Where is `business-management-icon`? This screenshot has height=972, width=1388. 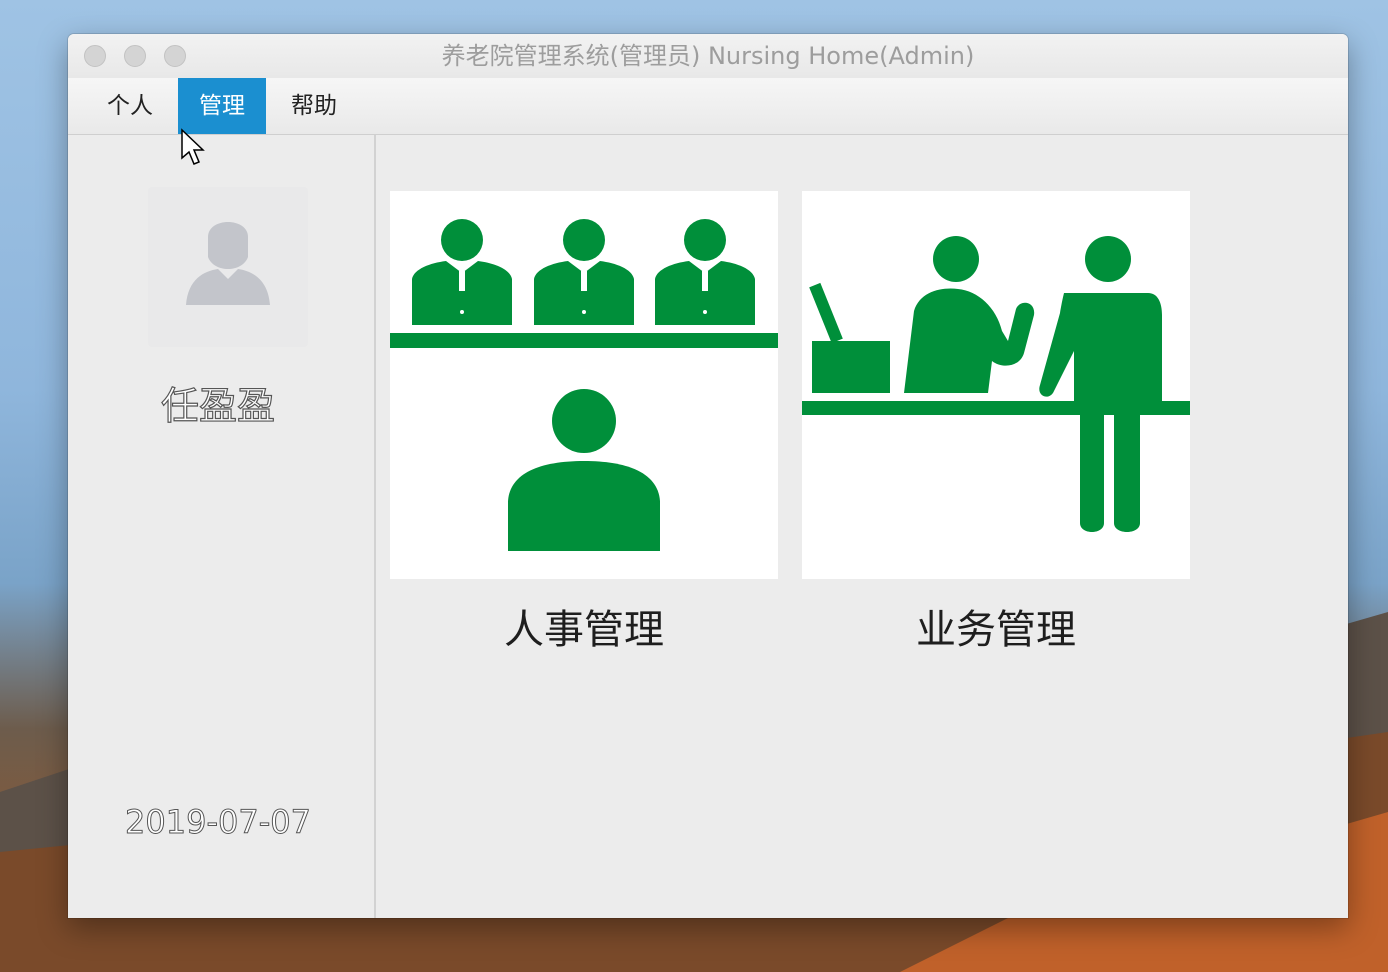 business-management-icon is located at coordinates (996, 384).